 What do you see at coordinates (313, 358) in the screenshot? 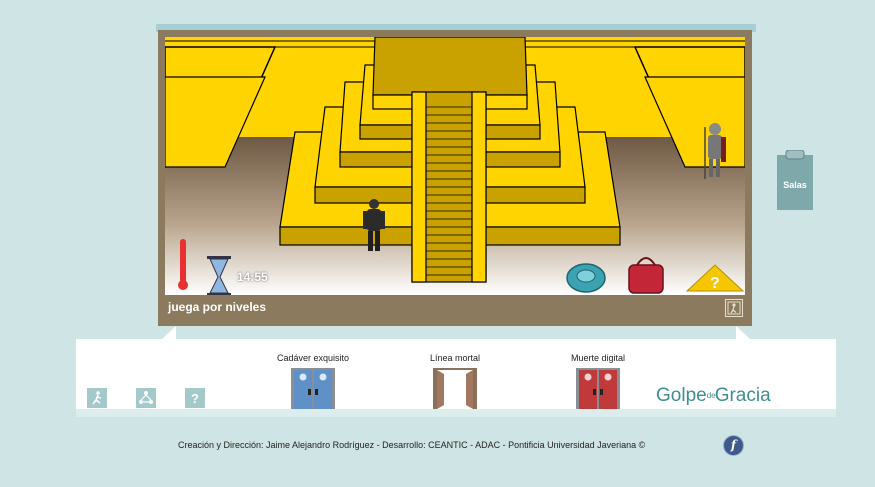
I see `room-label: Cadáver exquisito` at bounding box center [313, 358].